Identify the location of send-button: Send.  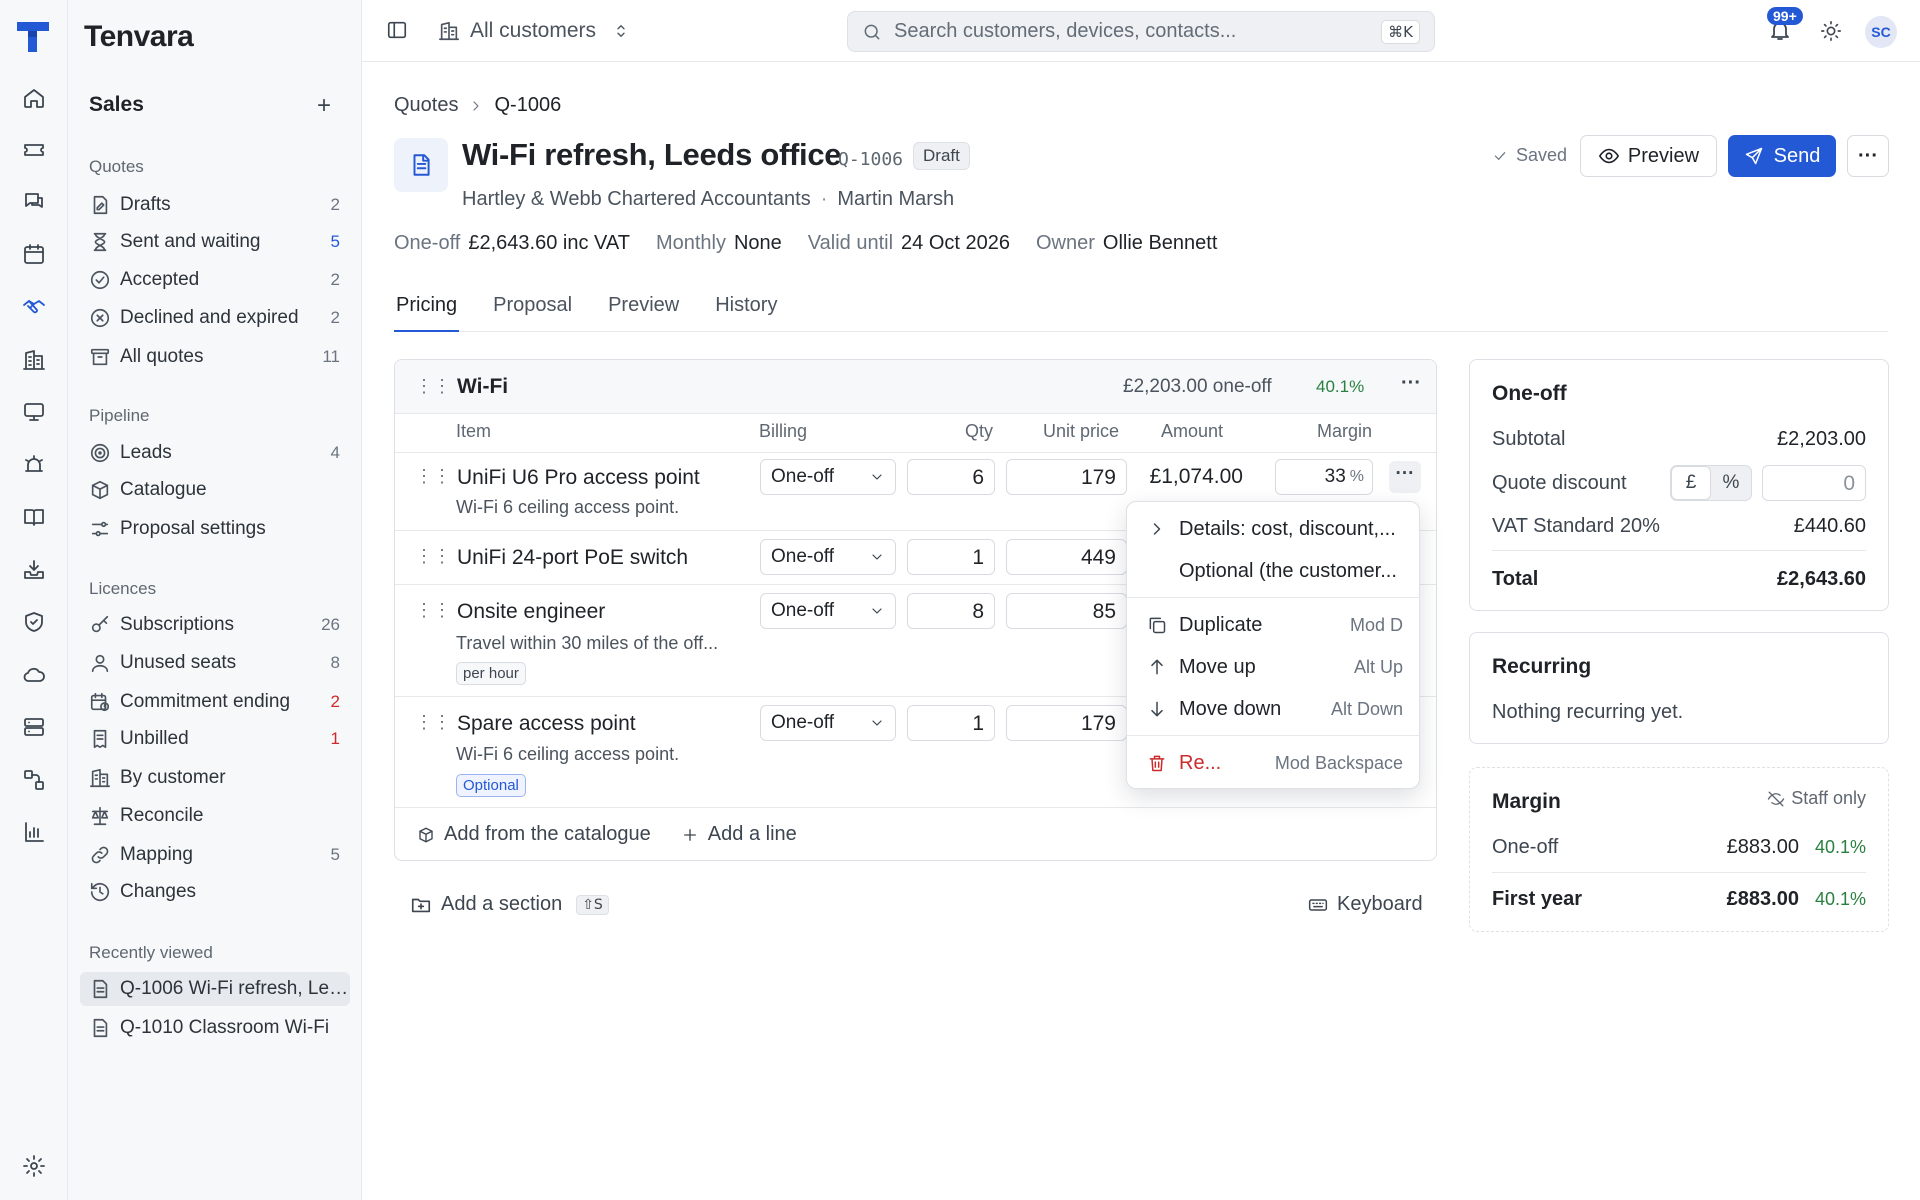
(1782, 156).